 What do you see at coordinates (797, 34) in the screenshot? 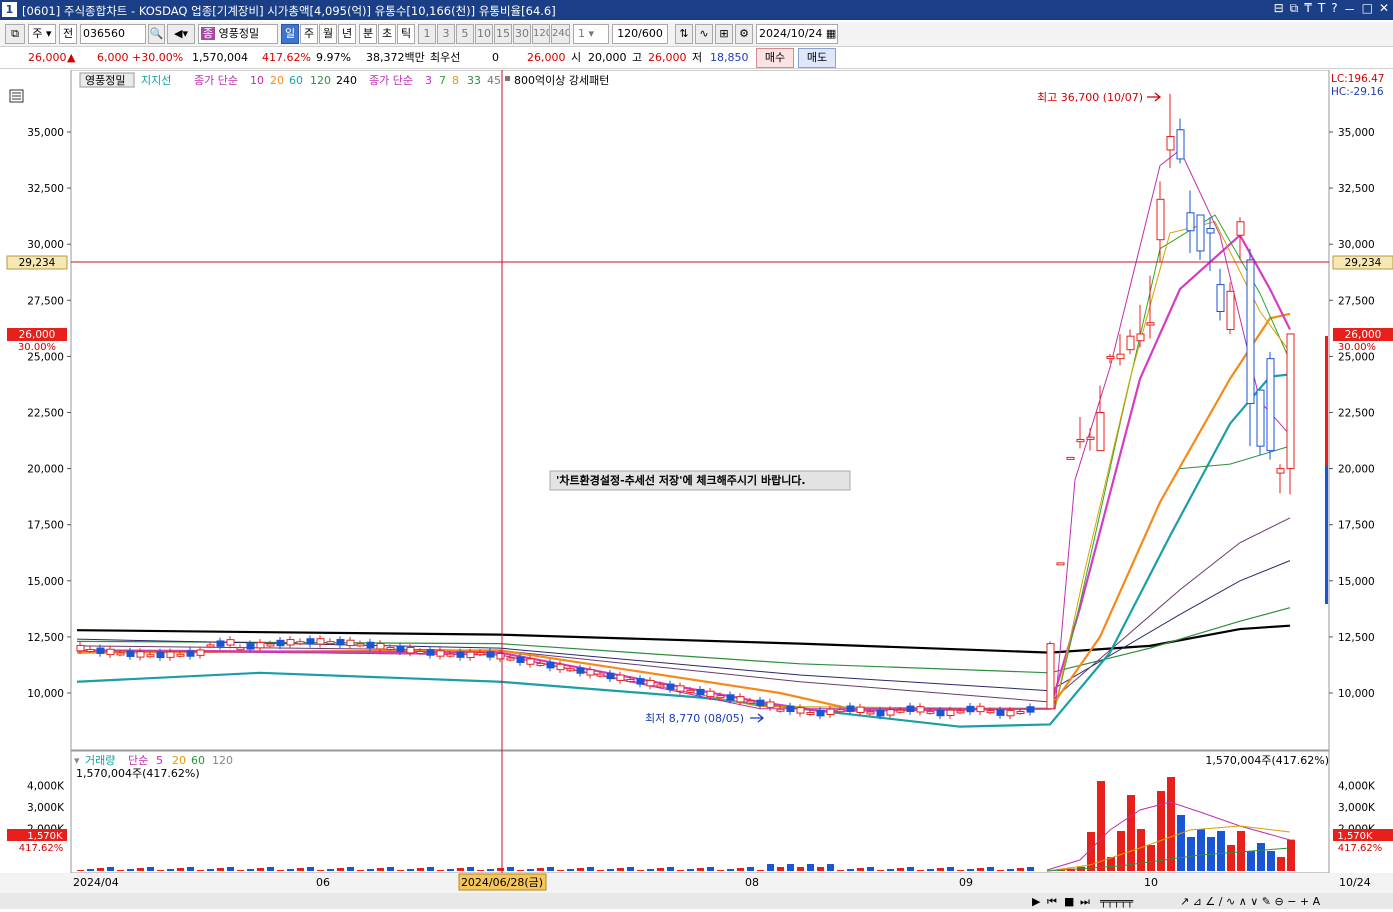
I see `date-input: 2024/10/24 ▦` at bounding box center [797, 34].